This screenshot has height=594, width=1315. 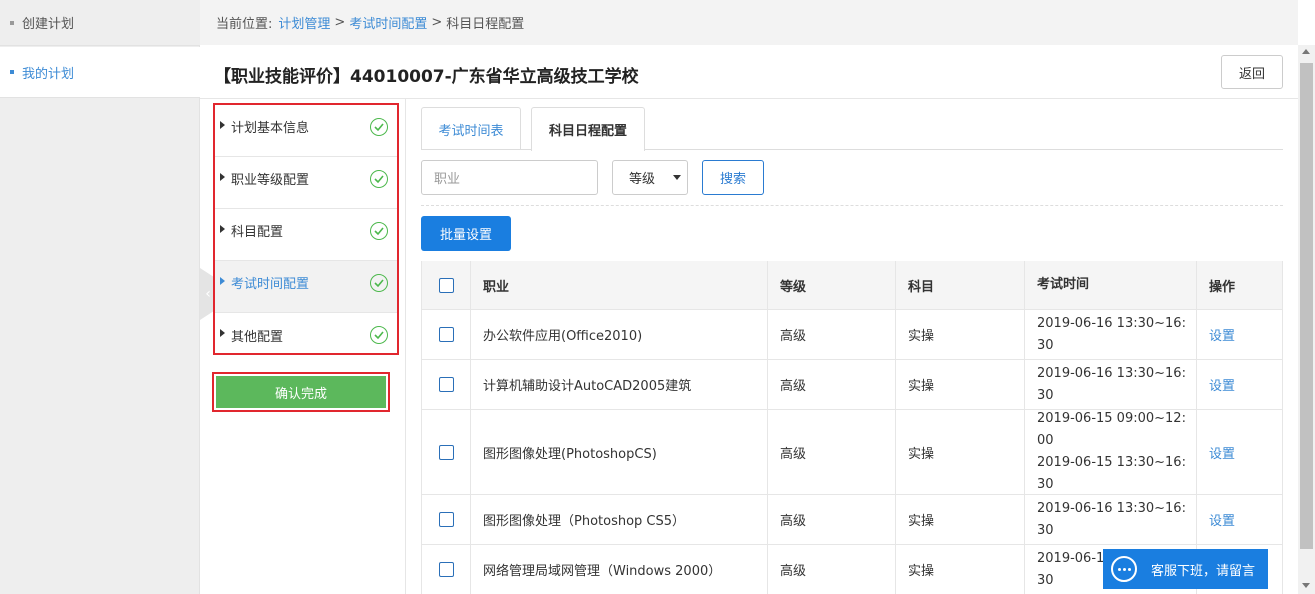 What do you see at coordinates (749, 22) in the screenshot?
I see `breadcrumb: 当前位置: 计划管理 > 考试时间配置 > 科目日程配置` at bounding box center [749, 22].